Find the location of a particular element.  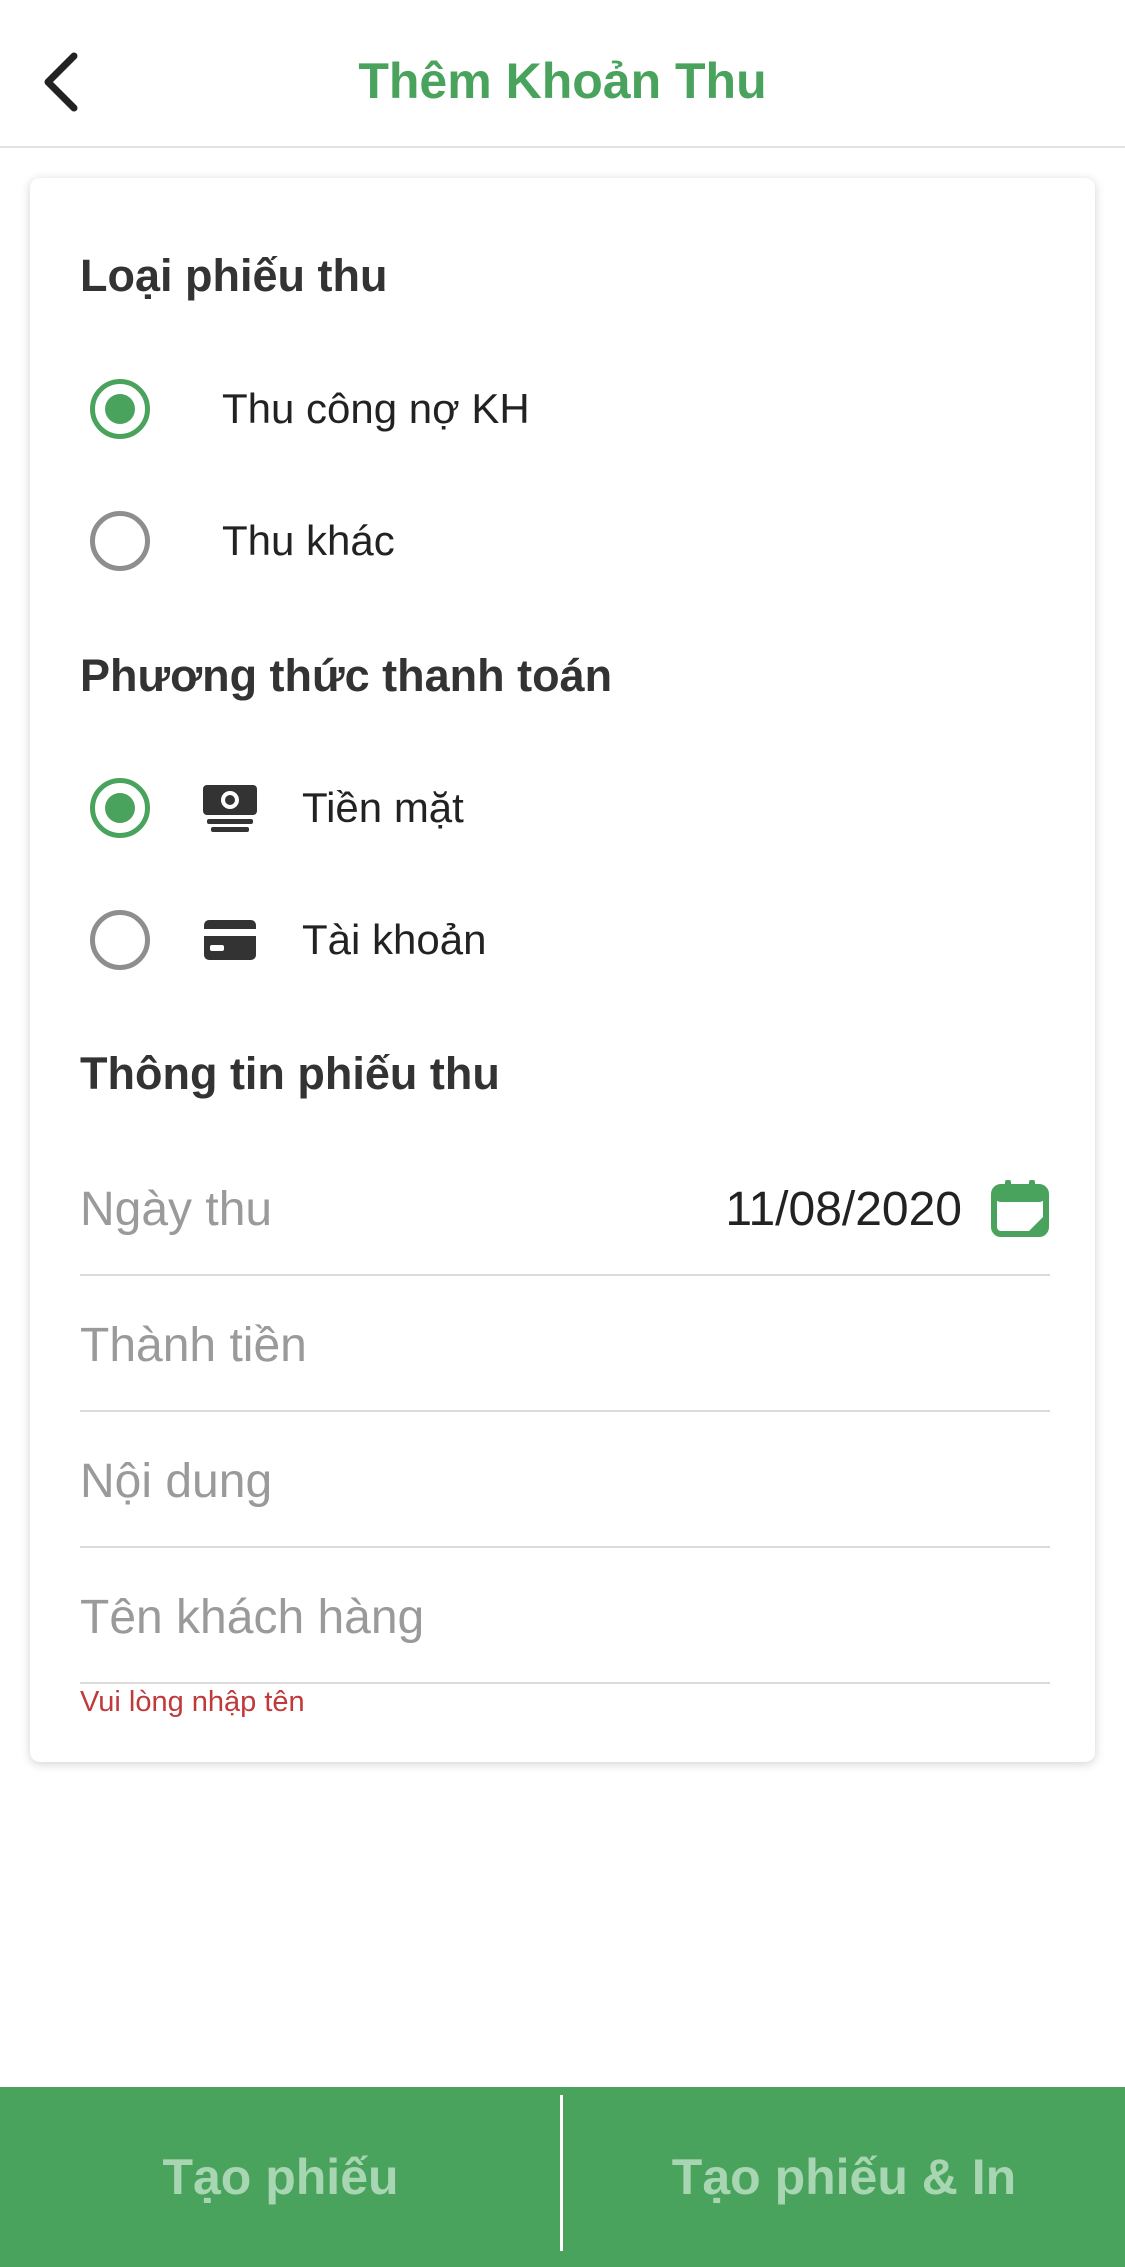

payment-option-account: Tài khoản is located at coordinates (288, 940).